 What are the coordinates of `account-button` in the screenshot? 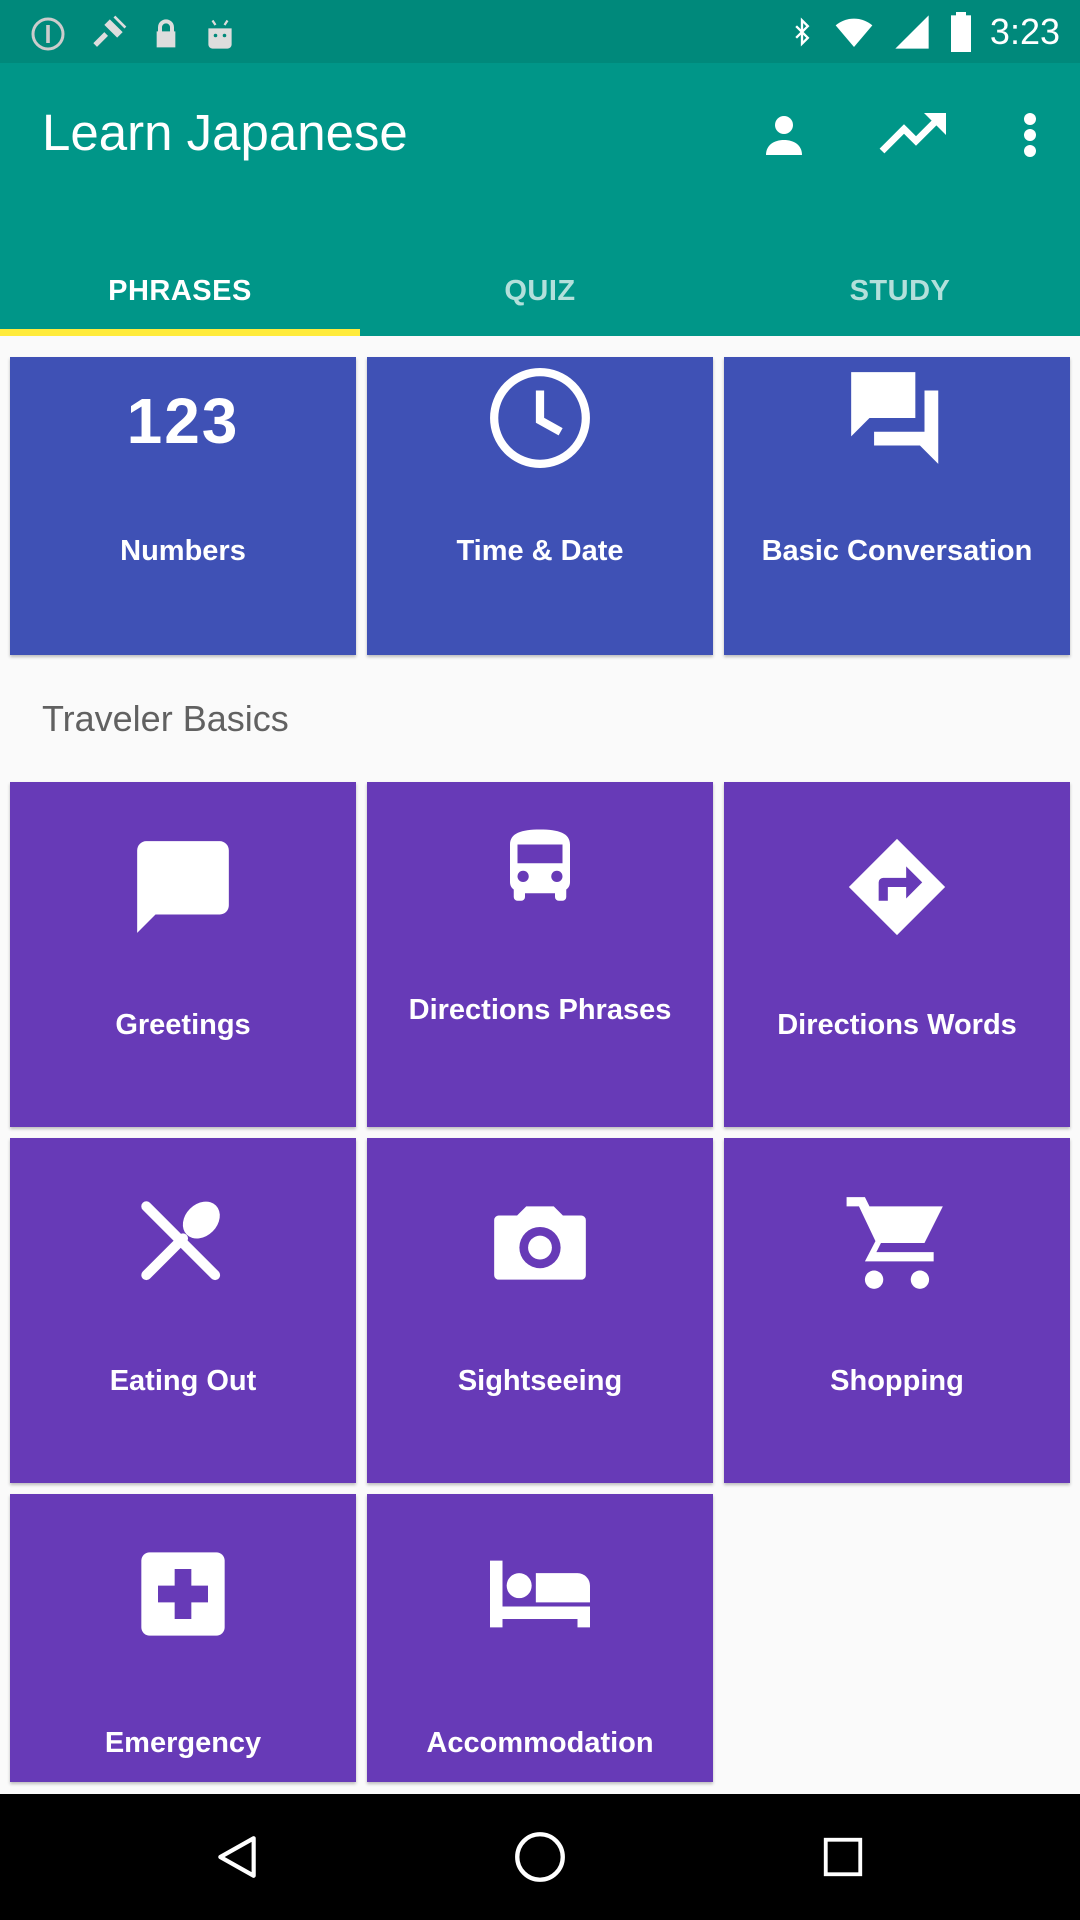 It's located at (784, 135).